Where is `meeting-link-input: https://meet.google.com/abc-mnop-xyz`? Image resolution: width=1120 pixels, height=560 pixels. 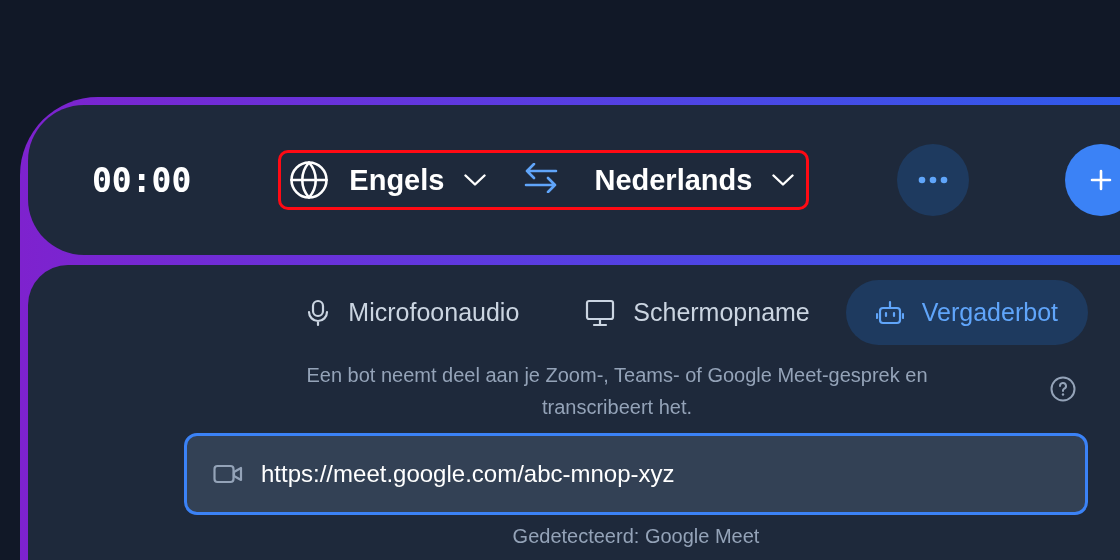
meeting-link-input: https://meet.google.com/abc-mnop-xyz is located at coordinates (660, 474).